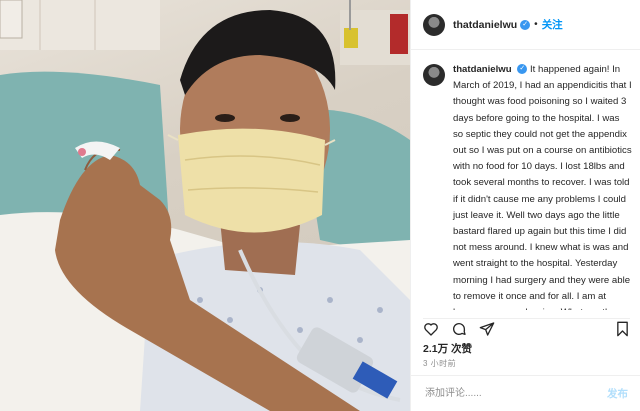 Image resolution: width=640 pixels, height=411 pixels. Describe the element at coordinates (459, 329) in the screenshot. I see `comment-icon` at that location.